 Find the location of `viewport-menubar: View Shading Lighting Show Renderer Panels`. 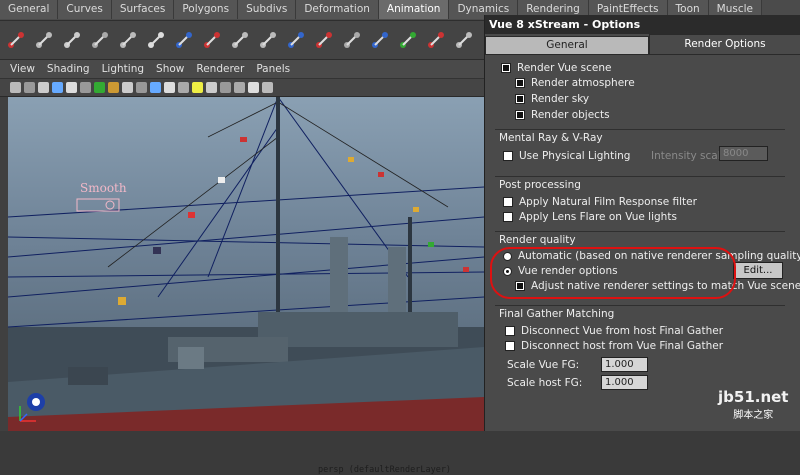

viewport-menubar: View Shading Lighting Show Renderer Panels is located at coordinates (242, 69).